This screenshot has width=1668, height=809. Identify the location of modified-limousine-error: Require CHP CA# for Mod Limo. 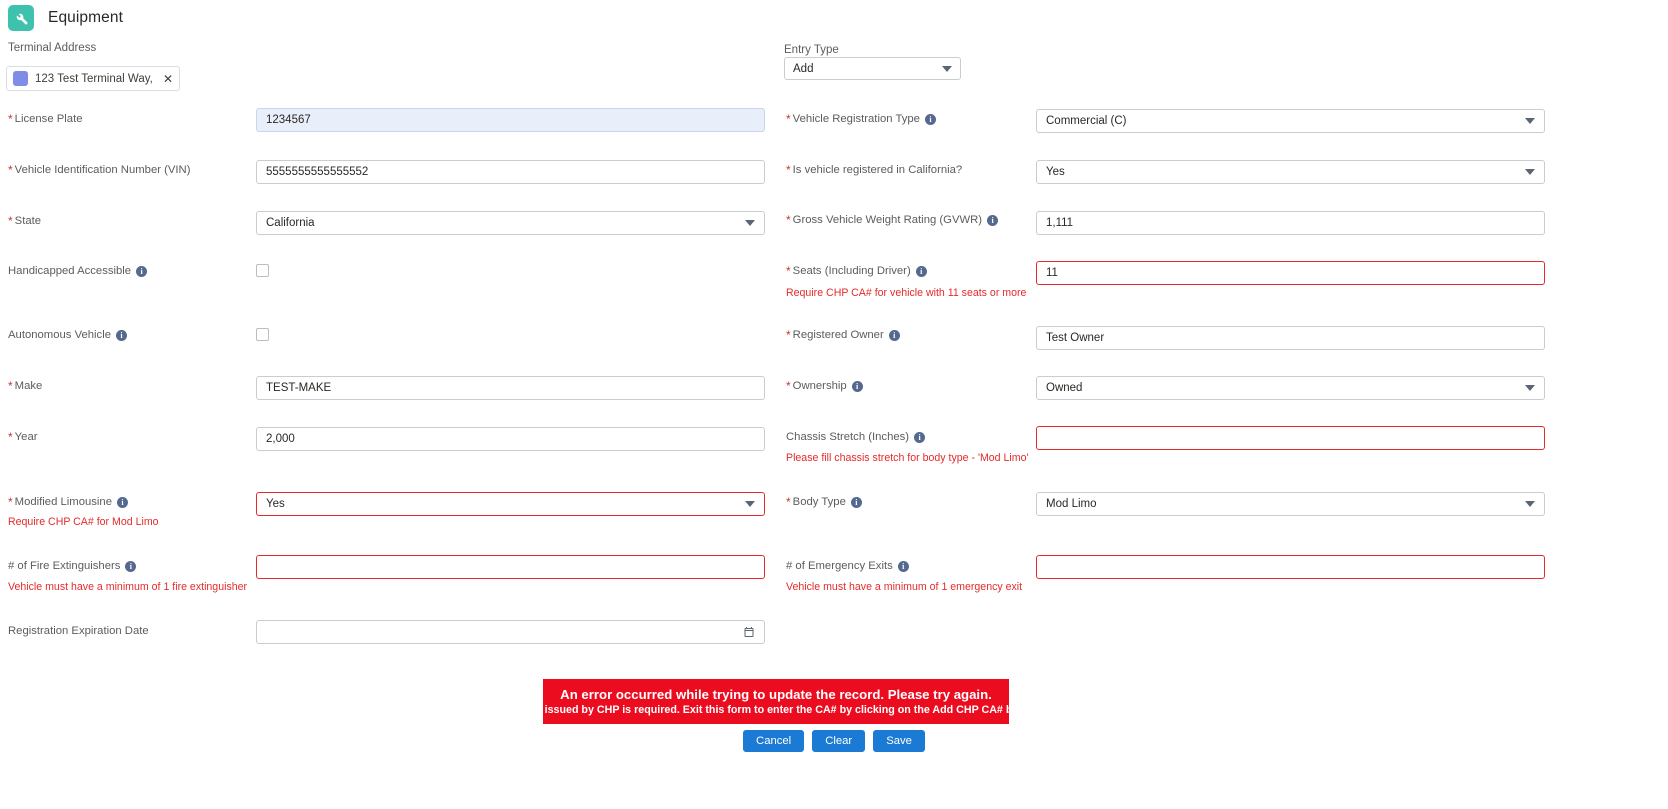
(83, 522).